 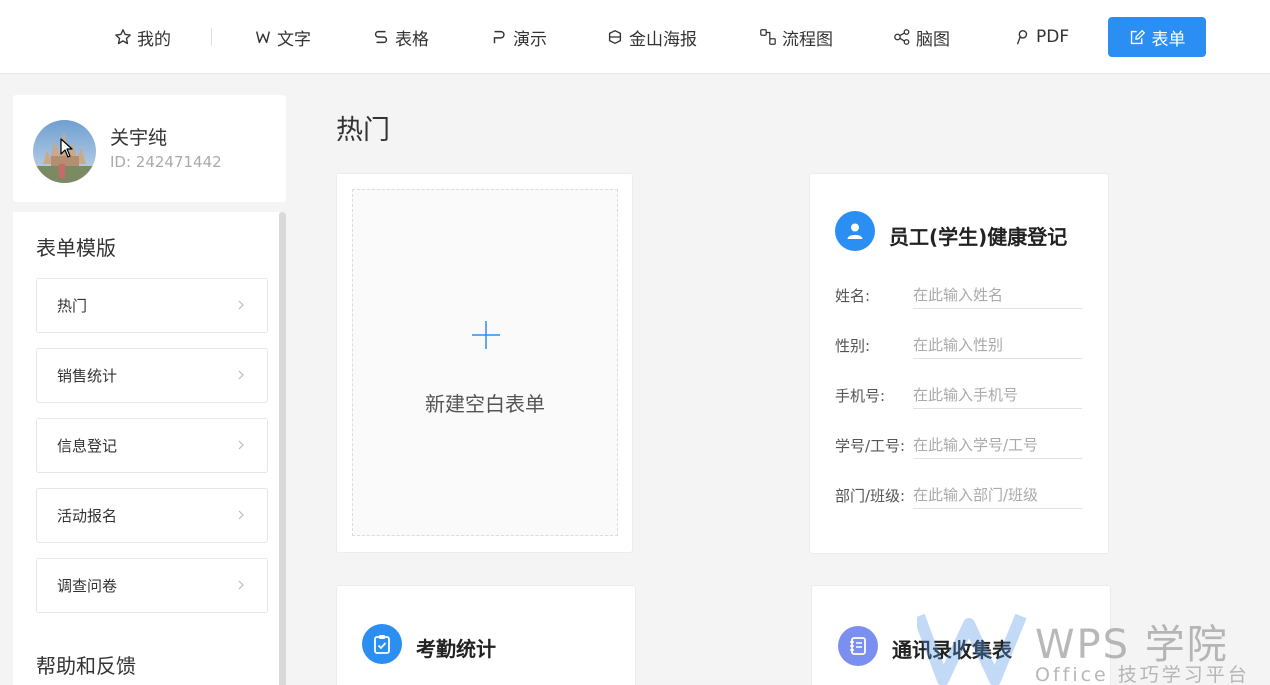 What do you see at coordinates (1053, 37) in the screenshot?
I see `nav-pdf-label: PDF` at bounding box center [1053, 37].